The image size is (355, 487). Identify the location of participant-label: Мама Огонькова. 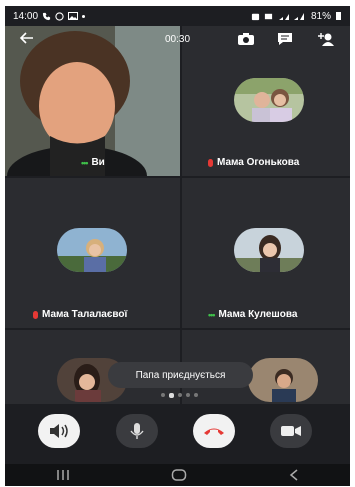
(253, 162).